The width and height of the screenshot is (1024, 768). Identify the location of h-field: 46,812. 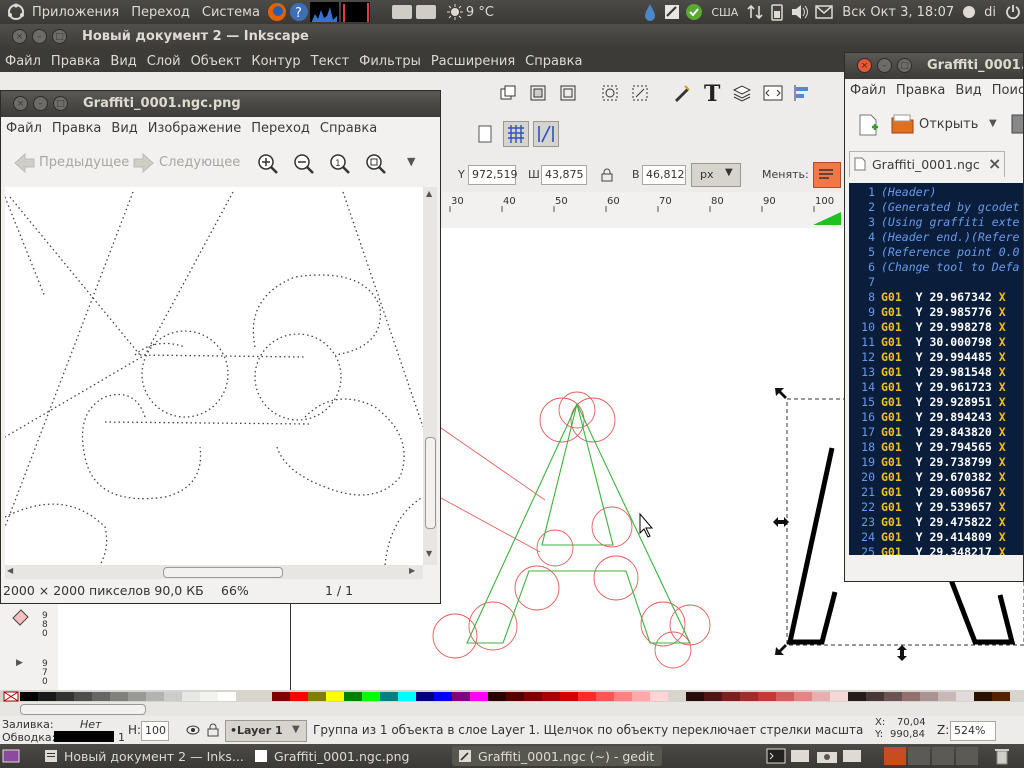
(664, 175).